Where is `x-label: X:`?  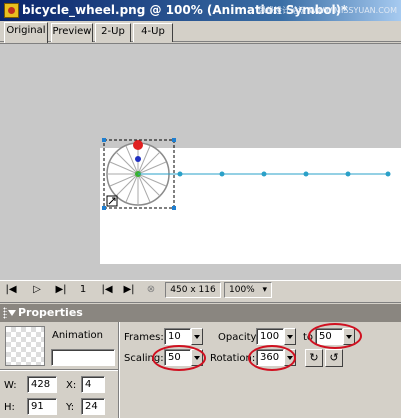 x-label: X: is located at coordinates (71, 385).